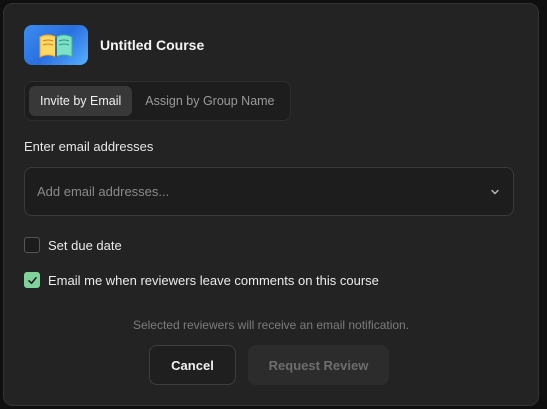  I want to click on invite-mode-tabs: Invite by Email Assign by Group Name, so click(157, 101).